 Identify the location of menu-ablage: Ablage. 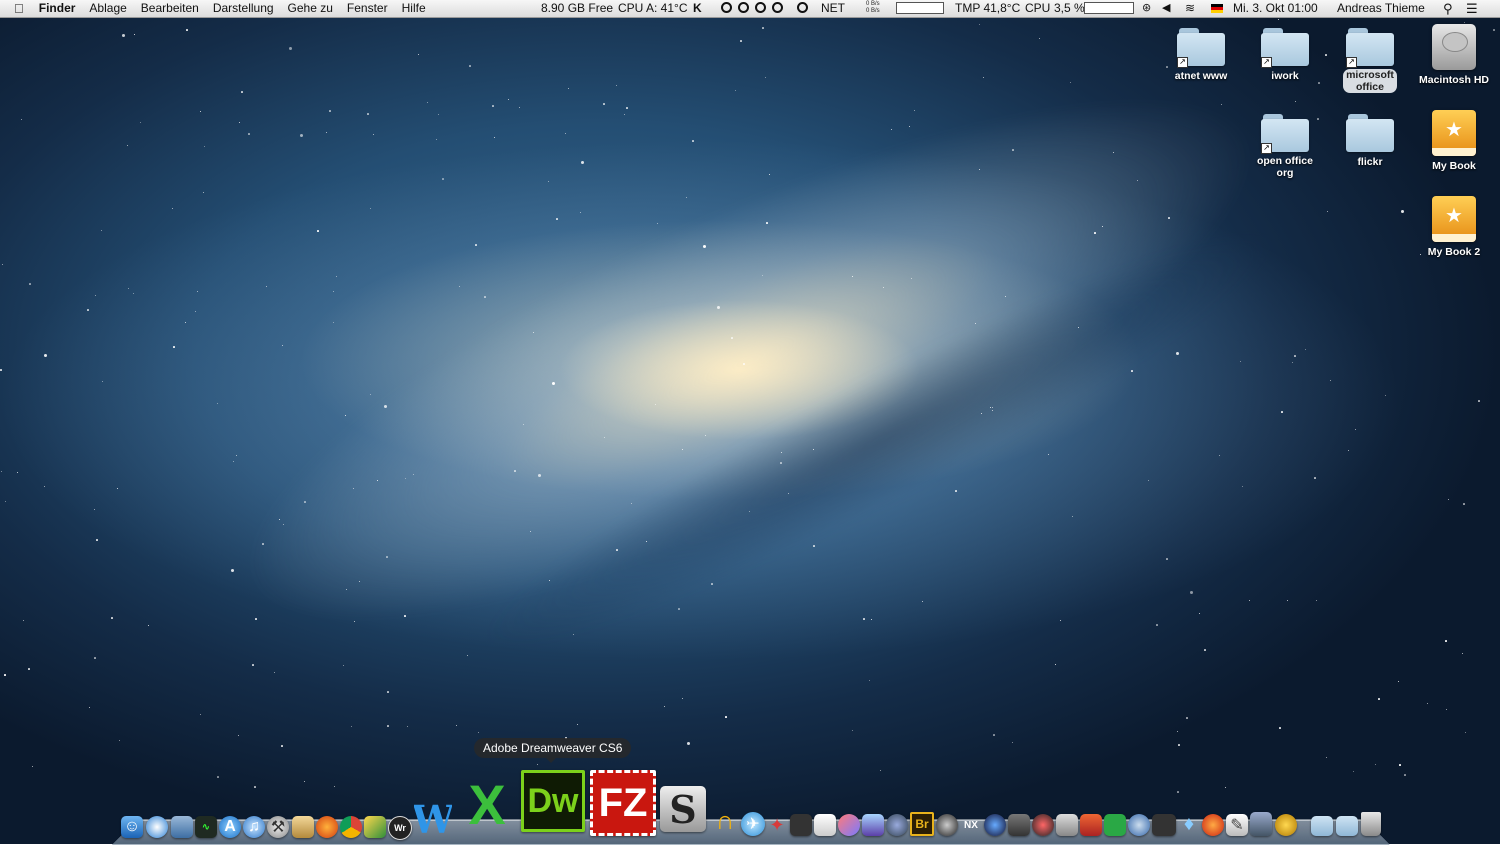
(107, 8).